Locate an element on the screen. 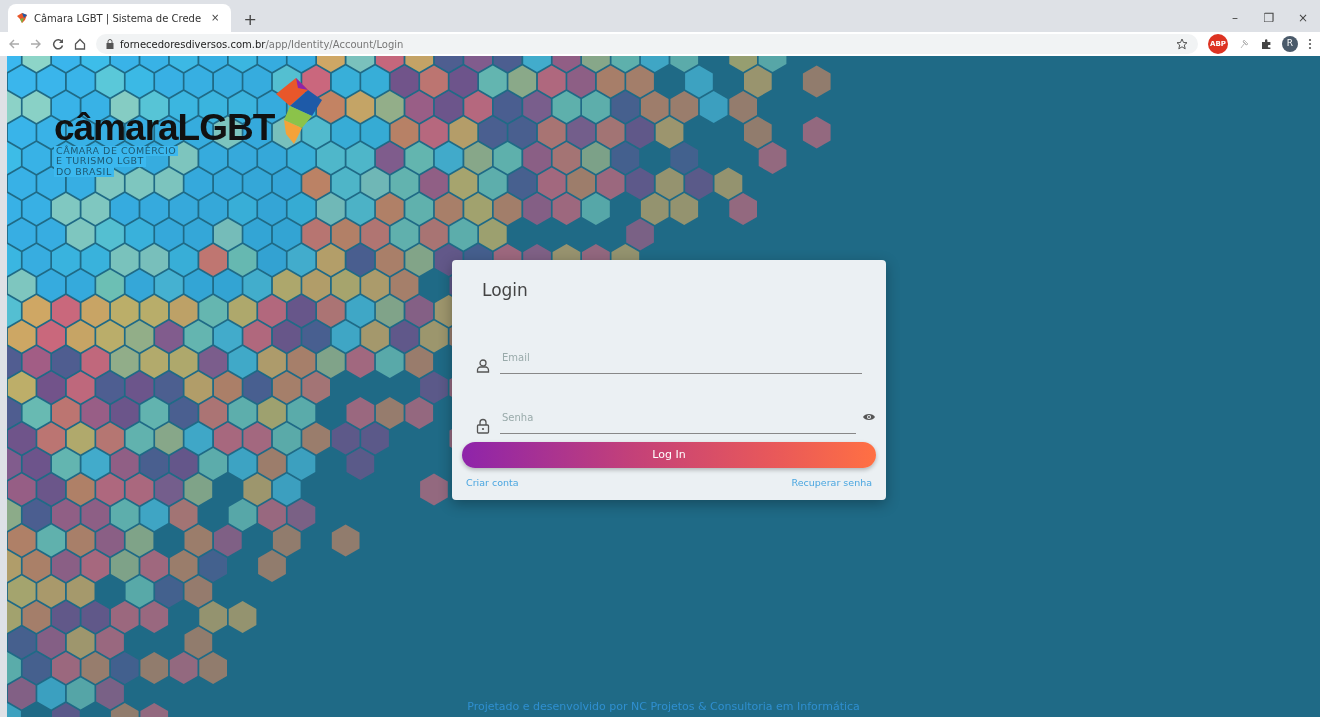 The height and width of the screenshot is (717, 1320). browser-tab: Câmara LGBT | Sistema de Crede × is located at coordinates (120, 18).